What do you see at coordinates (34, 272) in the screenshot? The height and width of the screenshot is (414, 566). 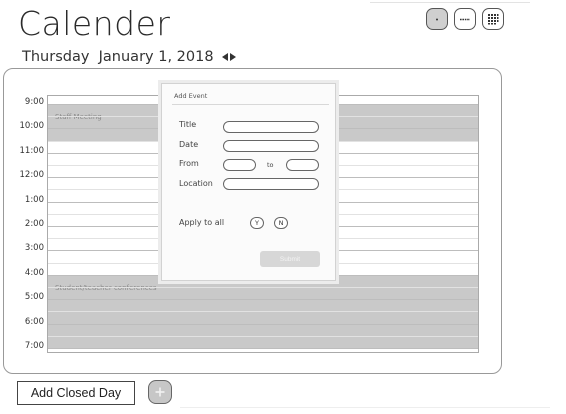 I see `time-label: 4:00` at bounding box center [34, 272].